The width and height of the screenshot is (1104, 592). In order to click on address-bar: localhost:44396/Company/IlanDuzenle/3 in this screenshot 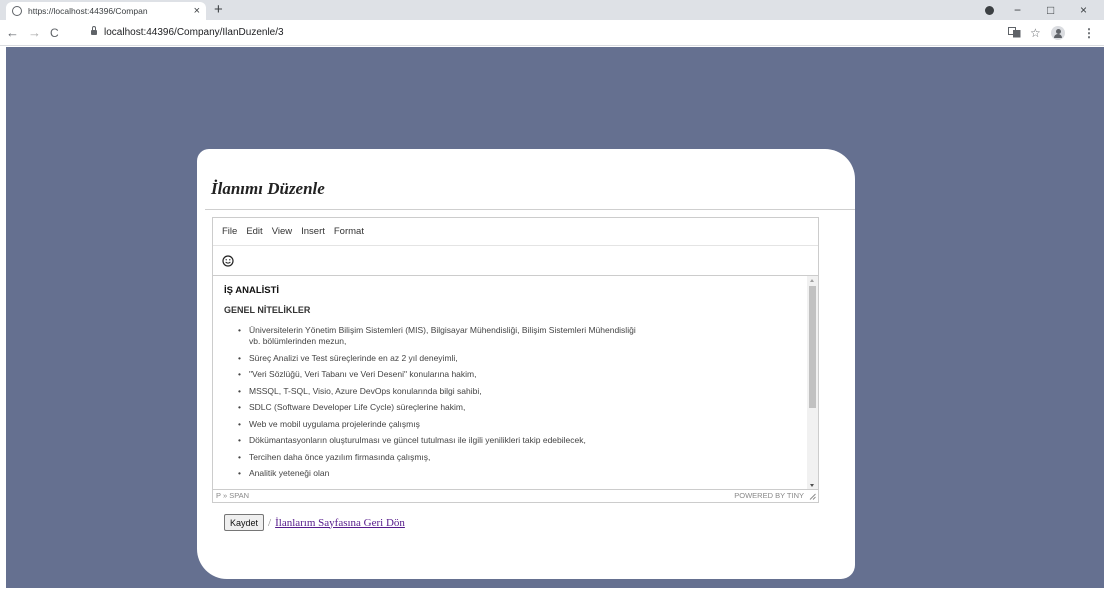, I will do `click(194, 33)`.